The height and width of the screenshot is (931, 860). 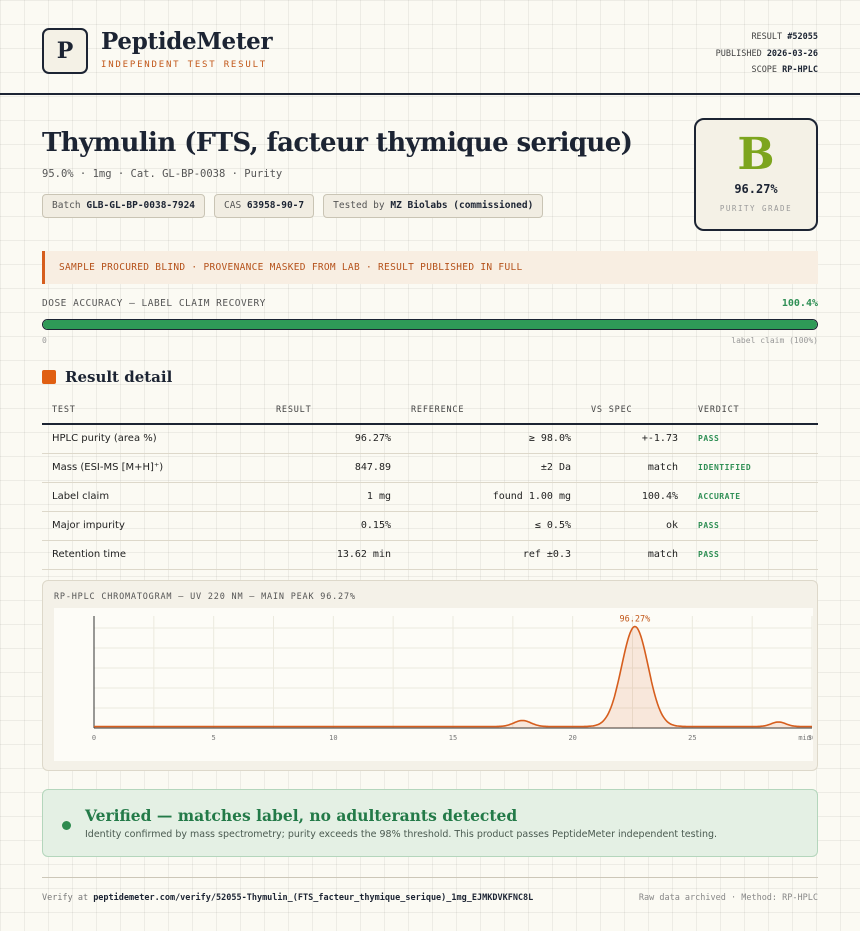 What do you see at coordinates (784, 70) in the screenshot?
I see `meta-scope: SCOPE RP-HPLC` at bounding box center [784, 70].